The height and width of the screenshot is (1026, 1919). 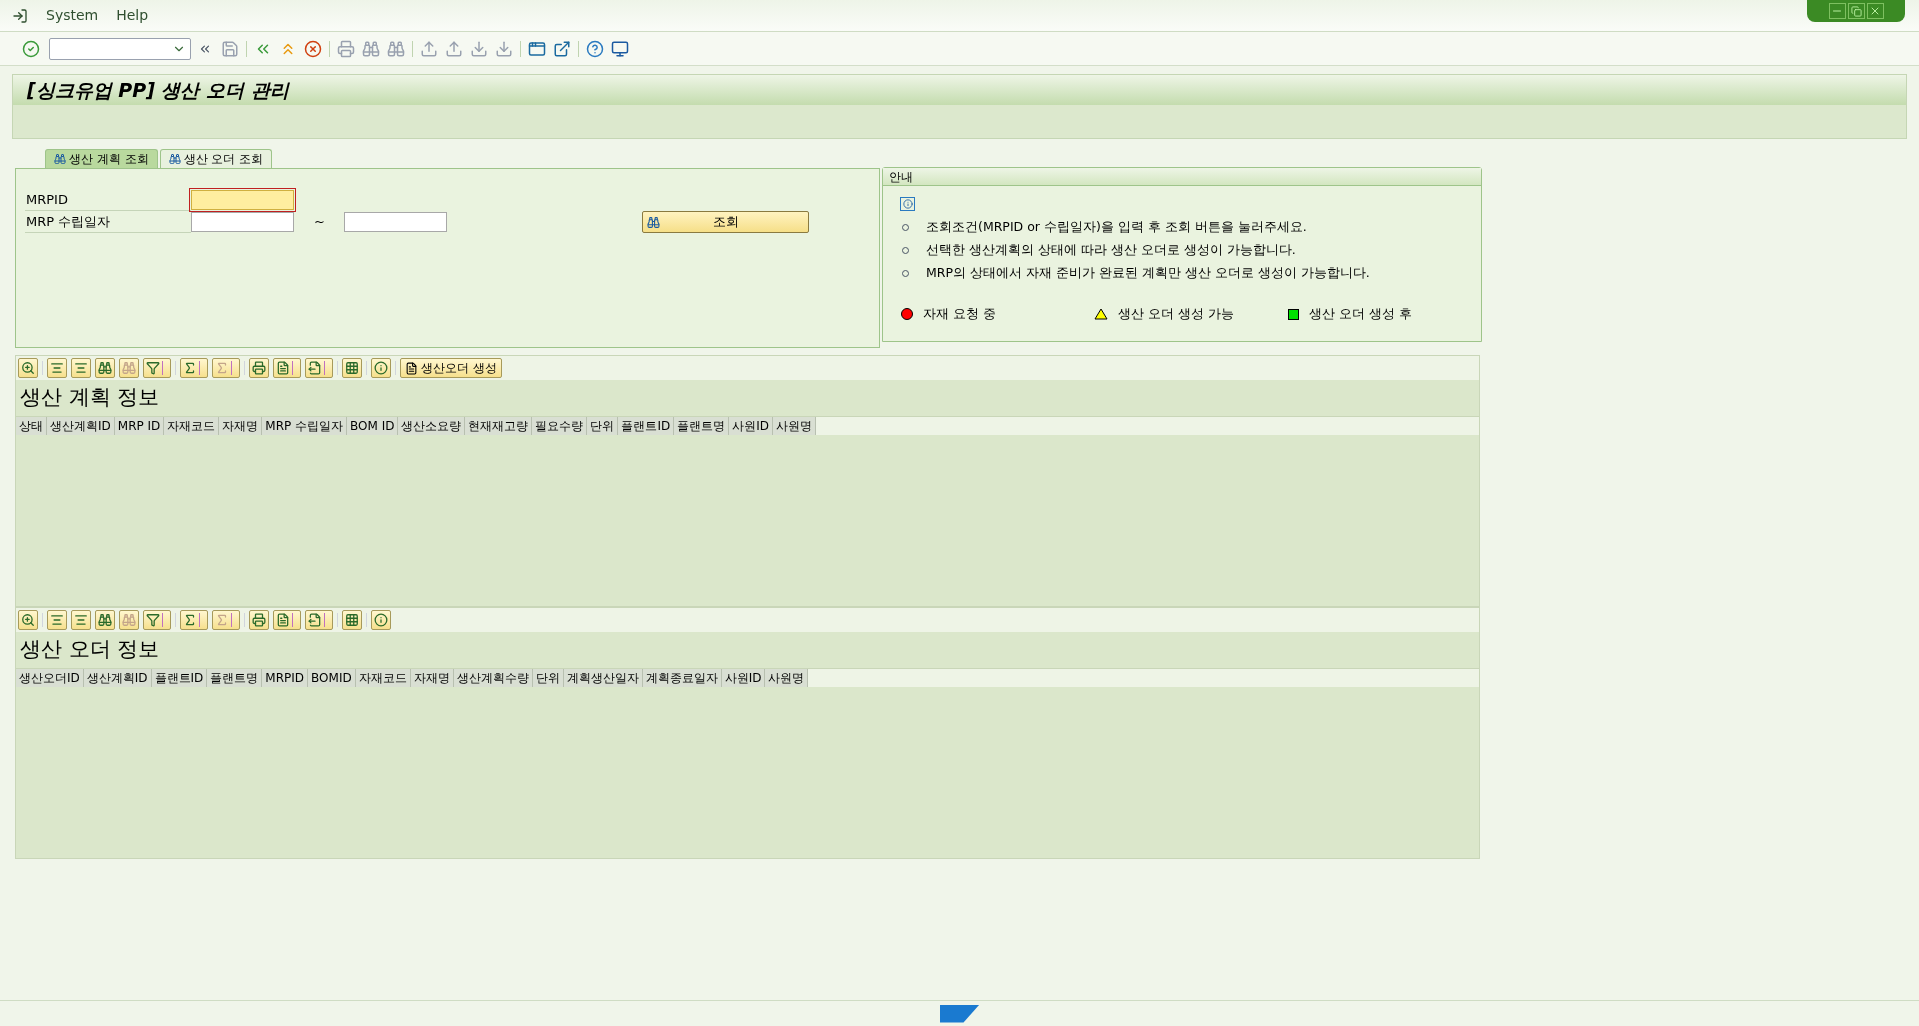 What do you see at coordinates (562, 48) in the screenshot?
I see `shortcut-icon` at bounding box center [562, 48].